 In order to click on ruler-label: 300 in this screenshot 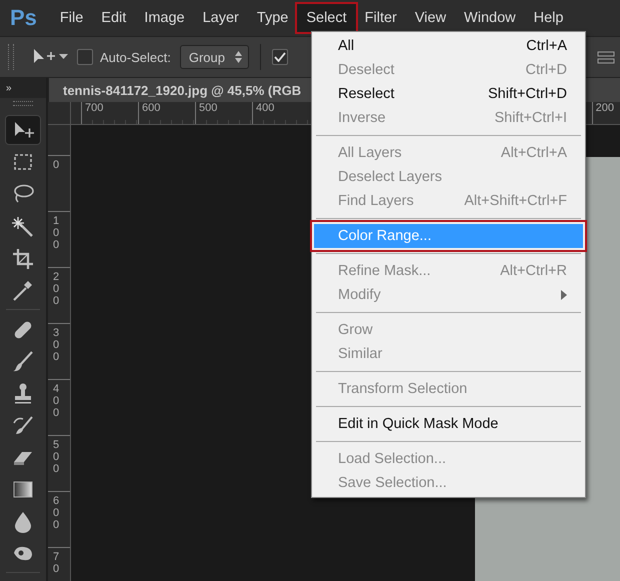, I will do `click(56, 345)`.